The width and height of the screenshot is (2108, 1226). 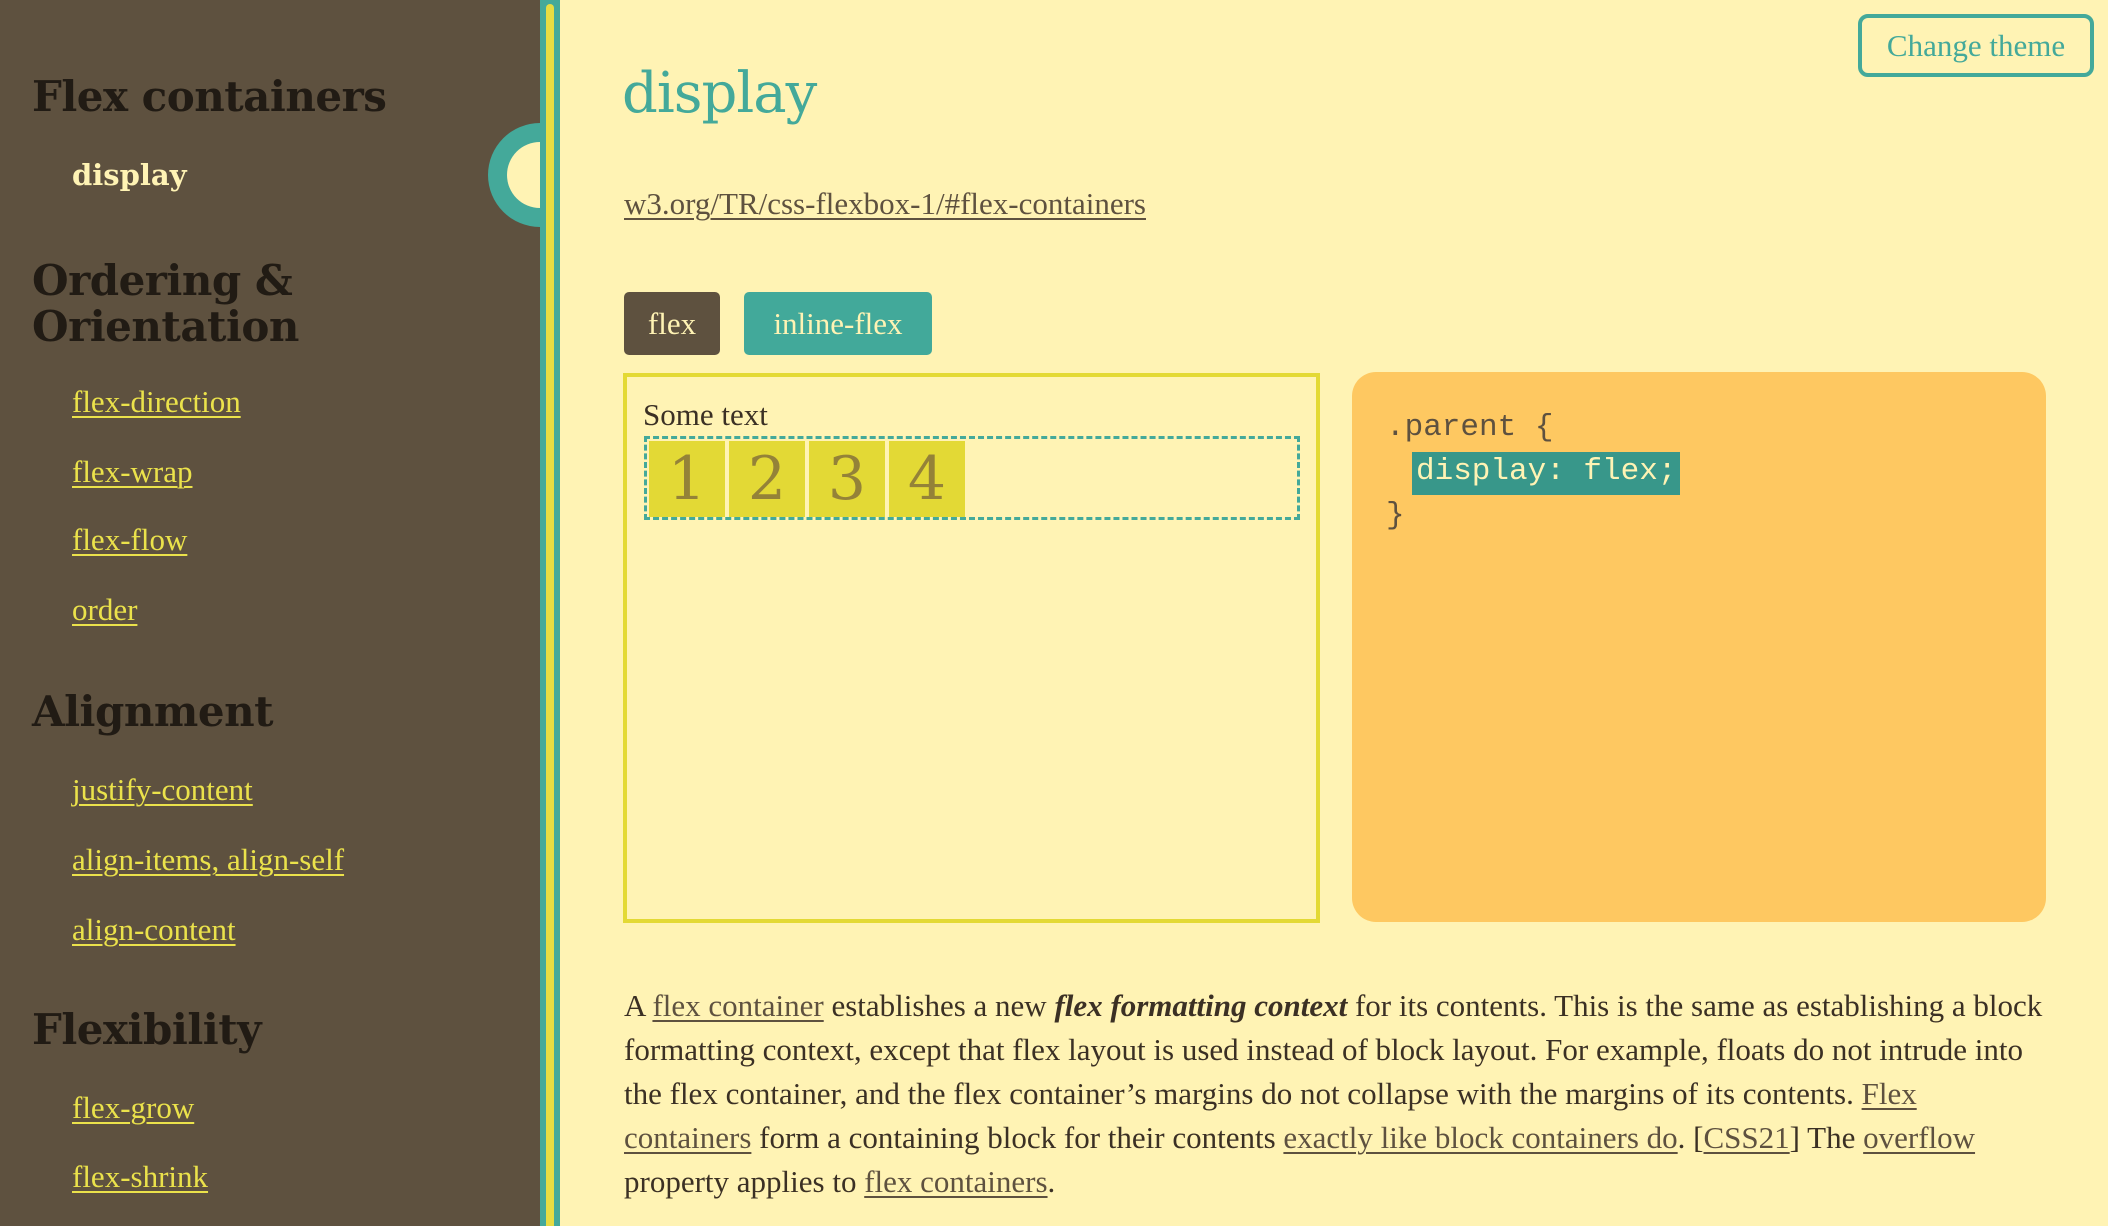 I want to click on code-closing-brace: }, so click(x=1395, y=515).